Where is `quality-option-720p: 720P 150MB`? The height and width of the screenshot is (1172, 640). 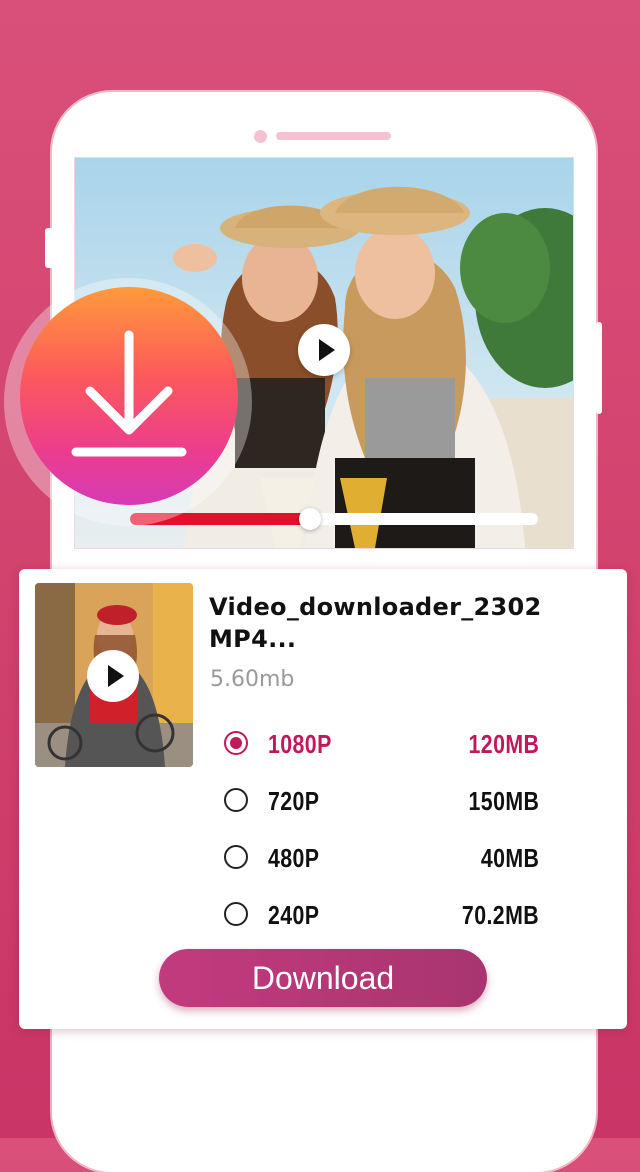 quality-option-720p: 720P 150MB is located at coordinates (381, 802).